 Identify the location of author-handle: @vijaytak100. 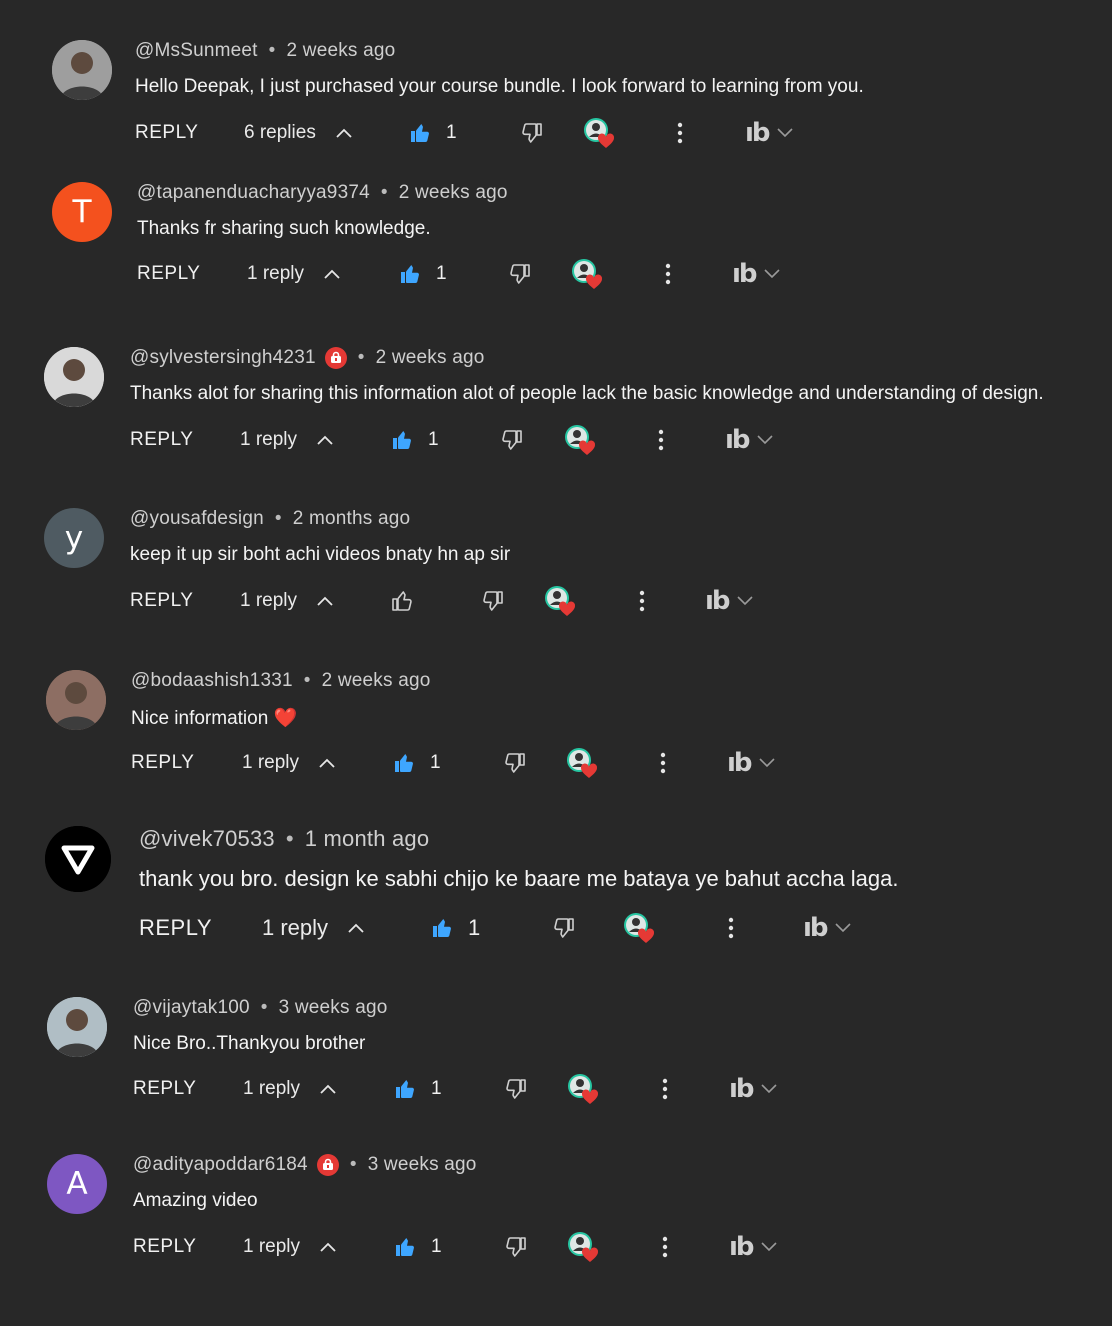
(191, 1008).